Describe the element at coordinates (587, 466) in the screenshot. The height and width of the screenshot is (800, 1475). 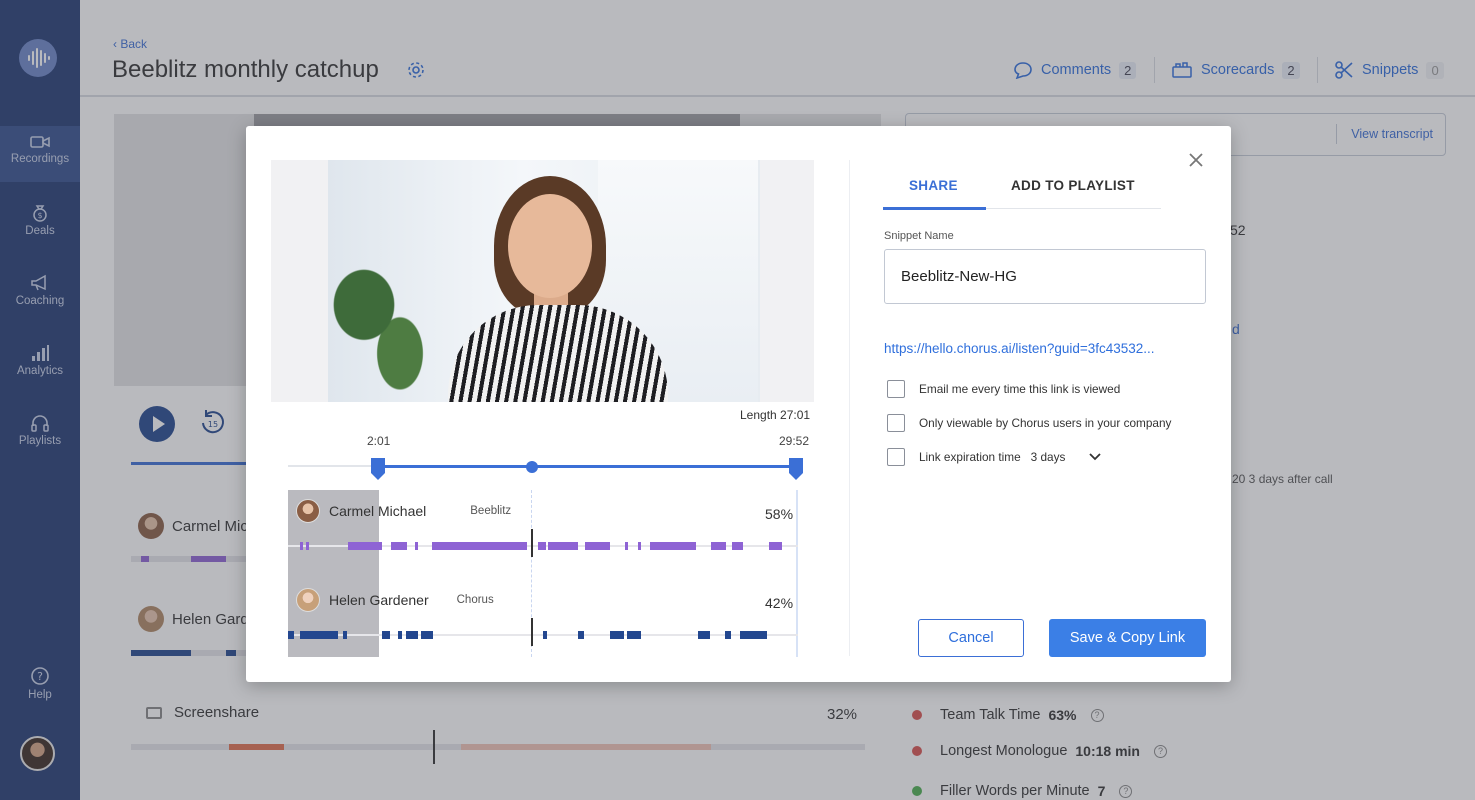
I see `range-selection` at that location.